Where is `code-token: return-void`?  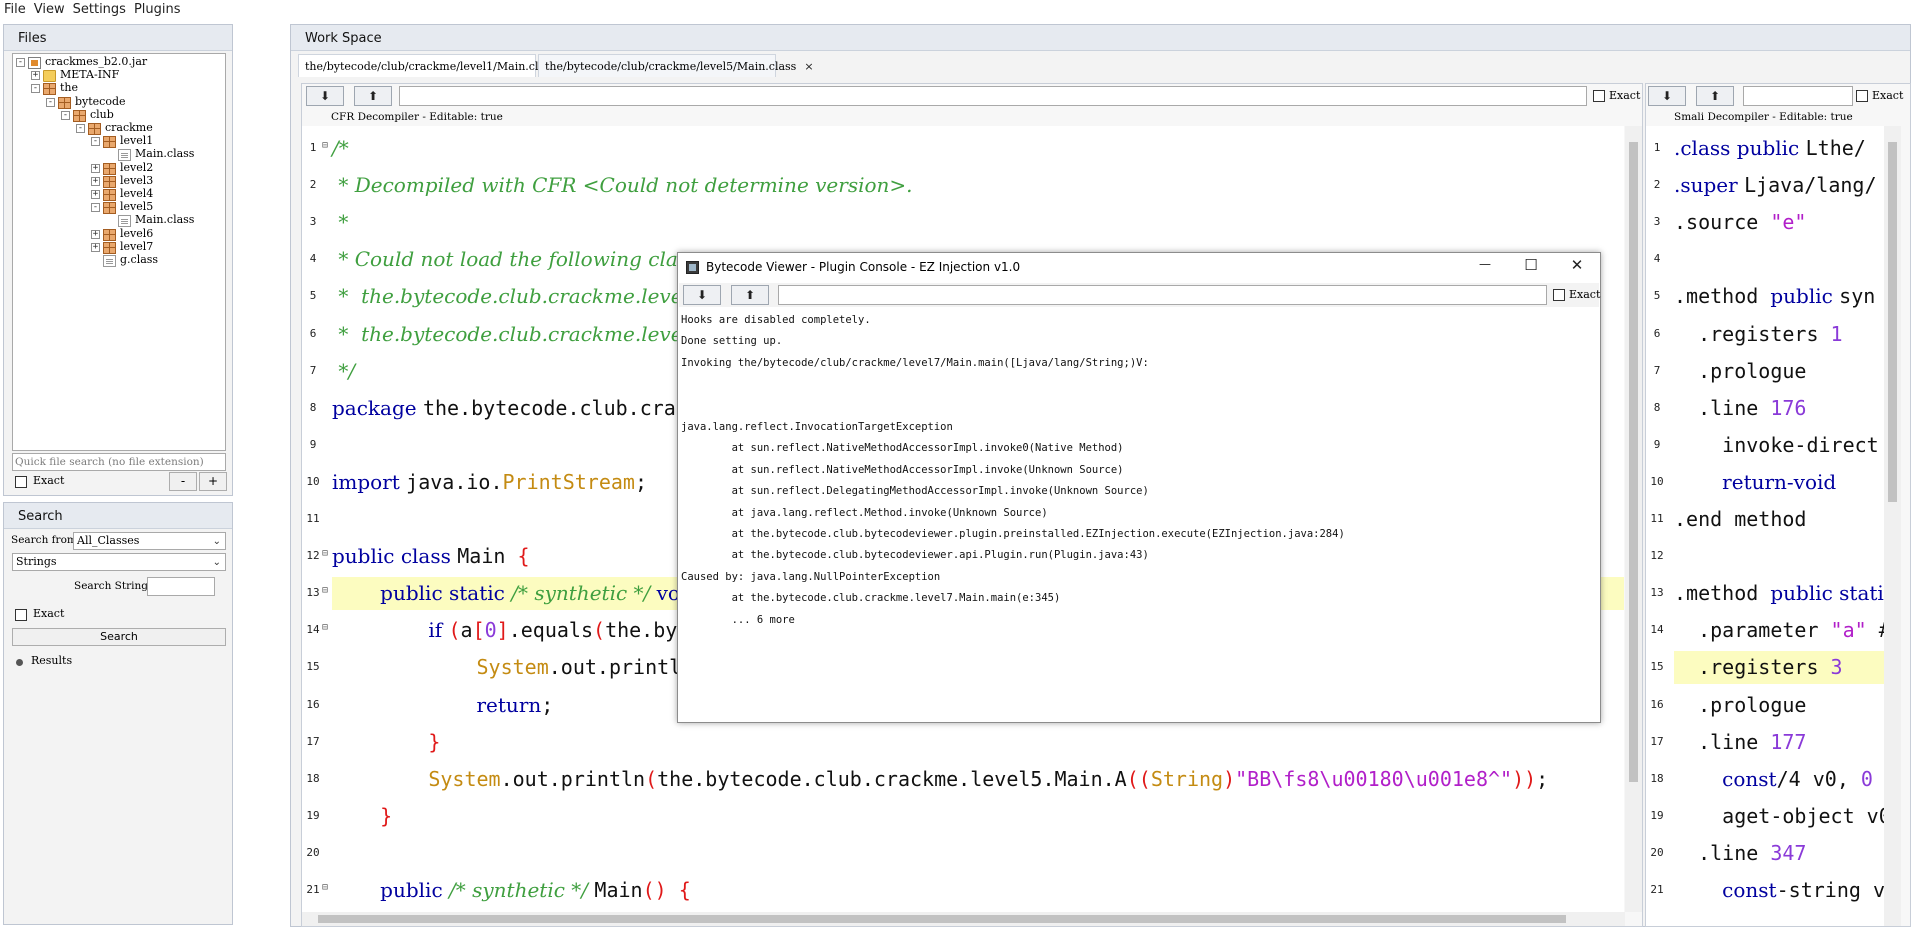
code-token: return-void is located at coordinates (1779, 481).